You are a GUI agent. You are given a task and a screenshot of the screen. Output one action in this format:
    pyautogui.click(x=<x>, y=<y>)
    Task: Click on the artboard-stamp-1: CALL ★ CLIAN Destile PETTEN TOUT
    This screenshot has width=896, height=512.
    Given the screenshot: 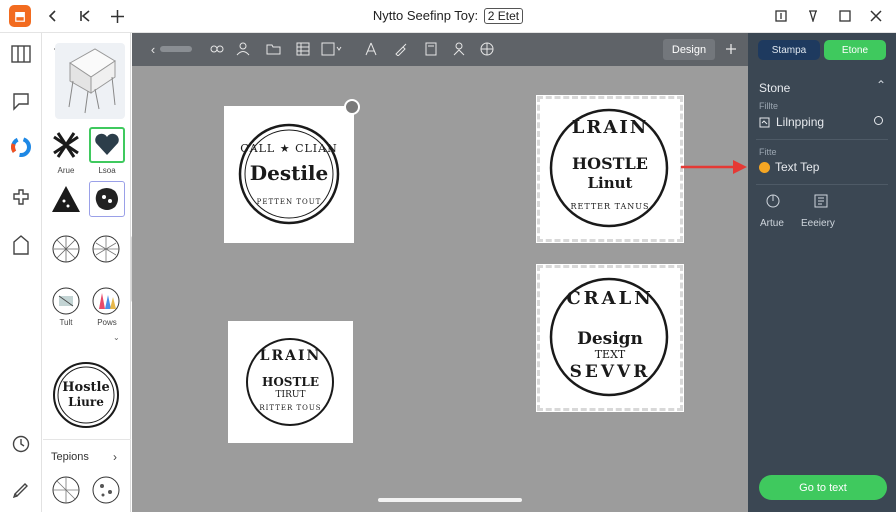 What is the action you would take?
    pyautogui.click(x=292, y=171)
    